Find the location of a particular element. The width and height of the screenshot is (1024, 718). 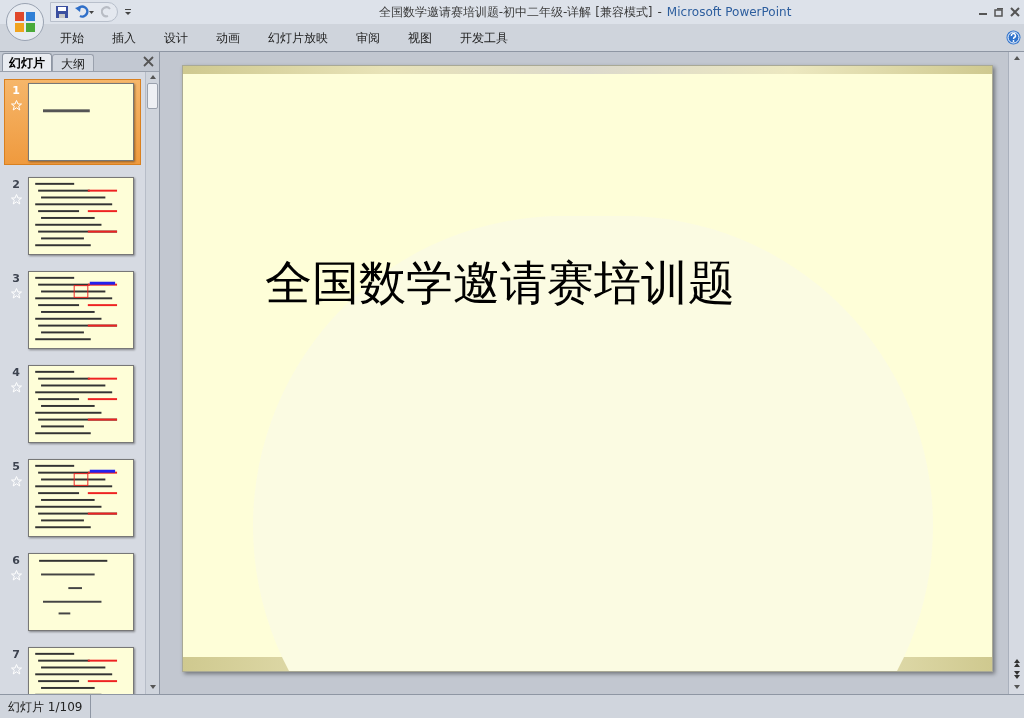

customize-toolbar-icon is located at coordinates (128, 12).